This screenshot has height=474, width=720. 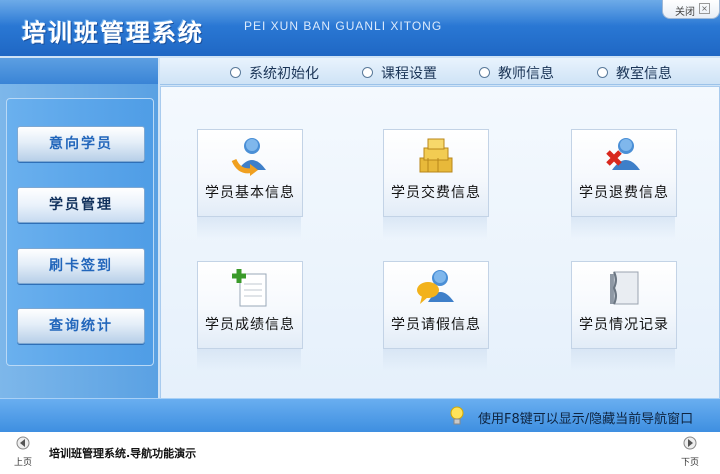 What do you see at coordinates (436, 325) in the screenshot?
I see `card-label: 学员请假信息` at bounding box center [436, 325].